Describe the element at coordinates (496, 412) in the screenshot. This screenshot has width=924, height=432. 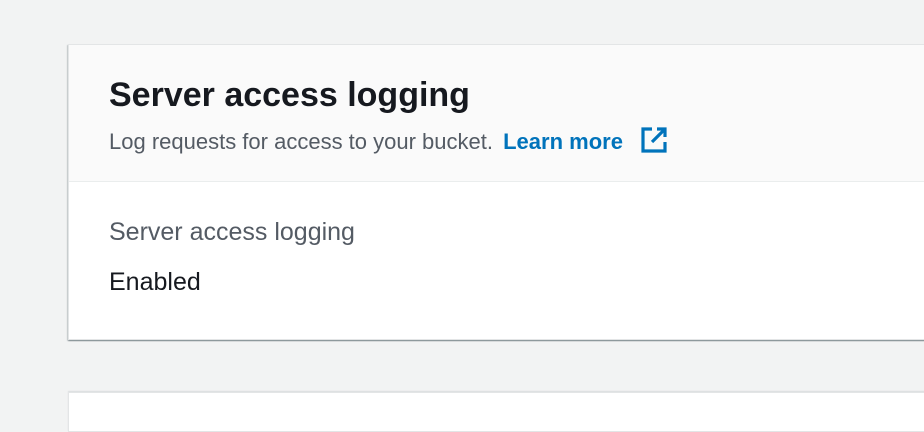
I see `next-panel` at that location.